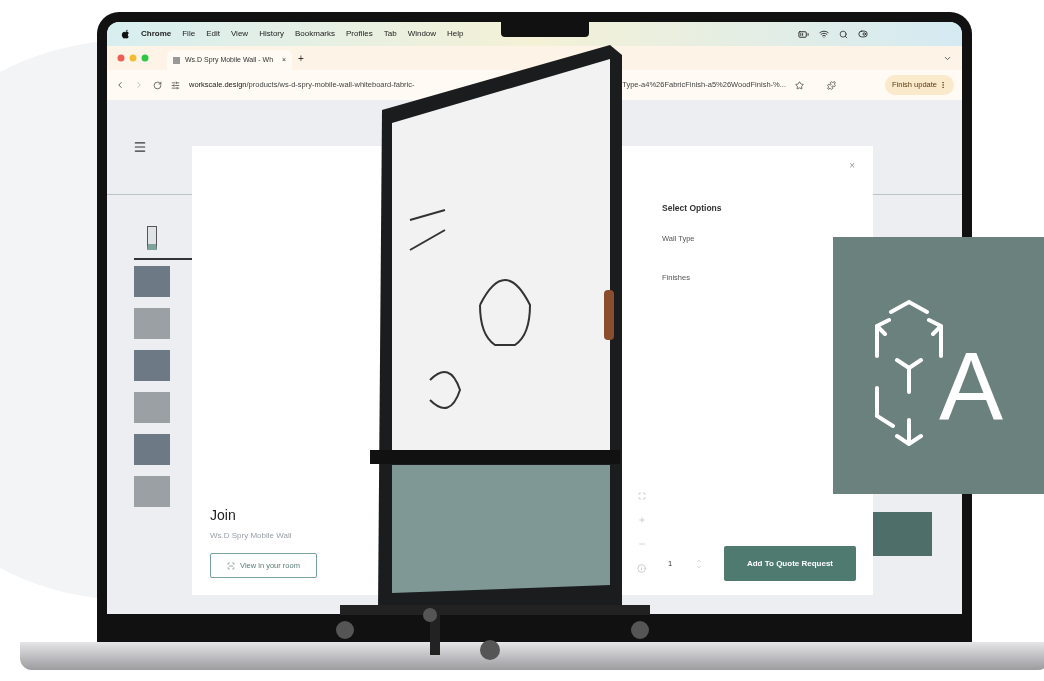 Image resolution: width=1044 pixels, height=681 pixels. Describe the element at coordinates (641, 520) in the screenshot. I see `zoom-in-icon` at that location.